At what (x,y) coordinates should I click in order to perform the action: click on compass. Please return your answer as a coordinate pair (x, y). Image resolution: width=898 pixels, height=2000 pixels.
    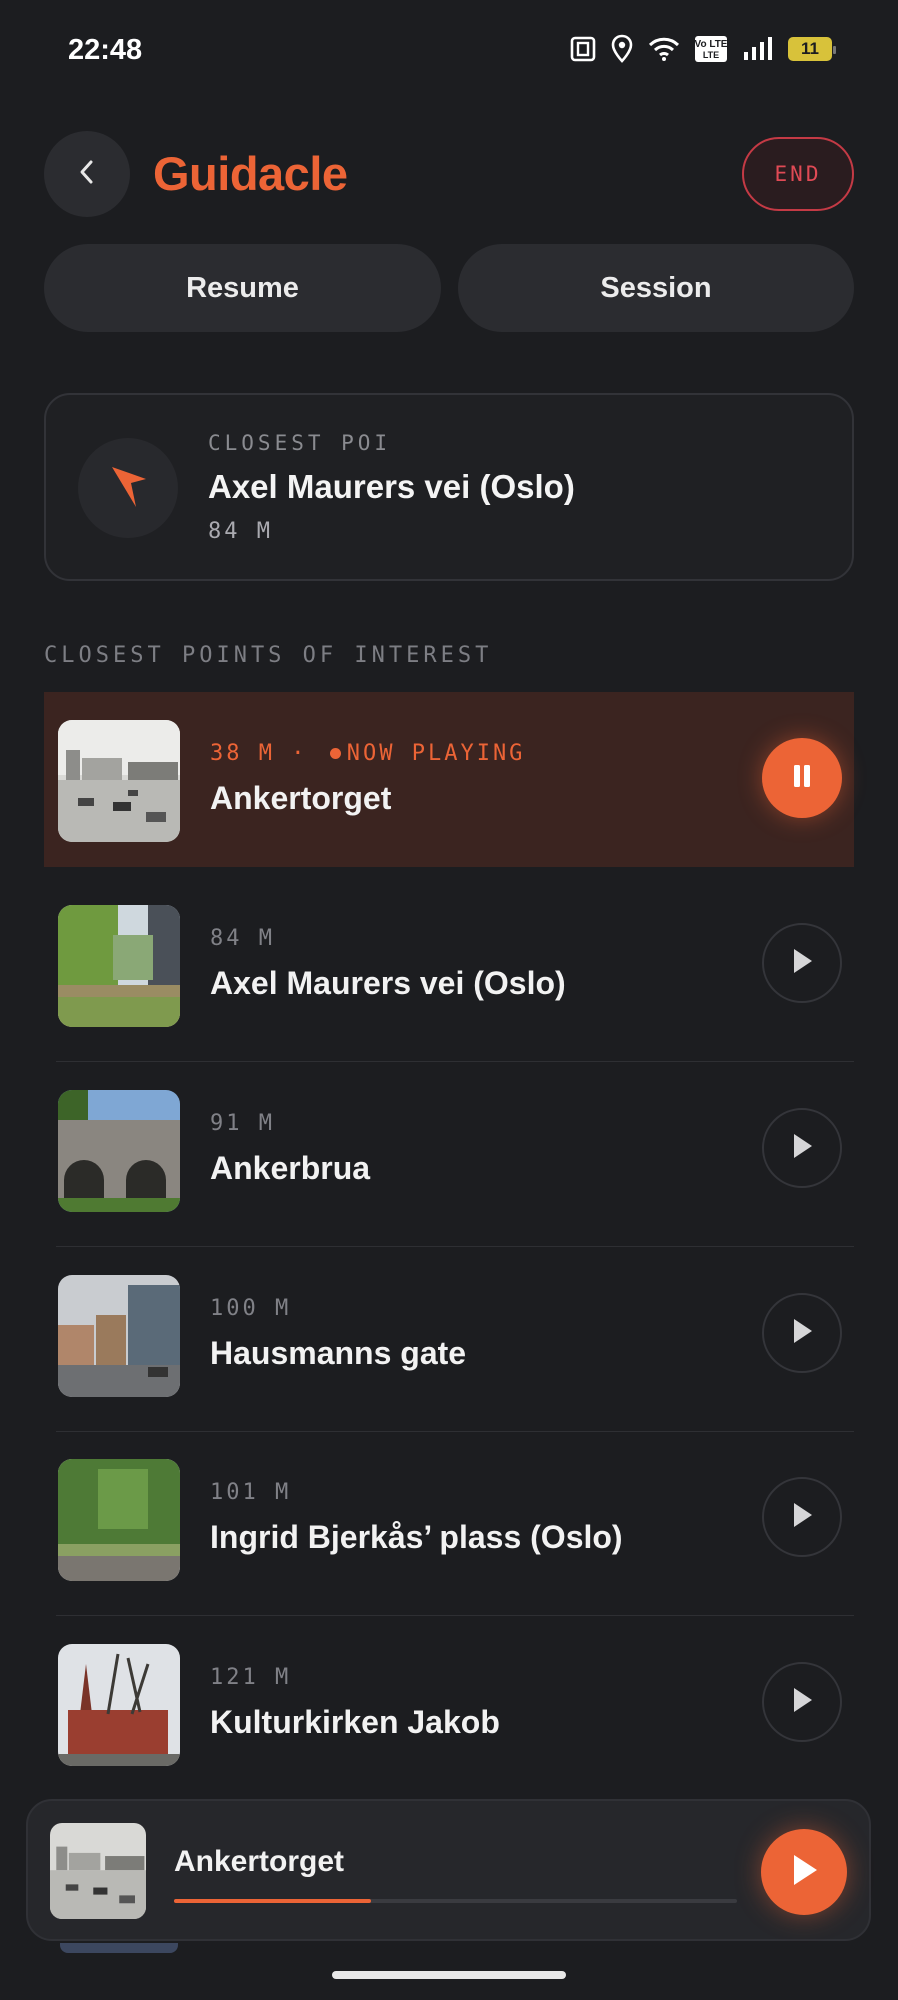
    Looking at the image, I should click on (128, 488).